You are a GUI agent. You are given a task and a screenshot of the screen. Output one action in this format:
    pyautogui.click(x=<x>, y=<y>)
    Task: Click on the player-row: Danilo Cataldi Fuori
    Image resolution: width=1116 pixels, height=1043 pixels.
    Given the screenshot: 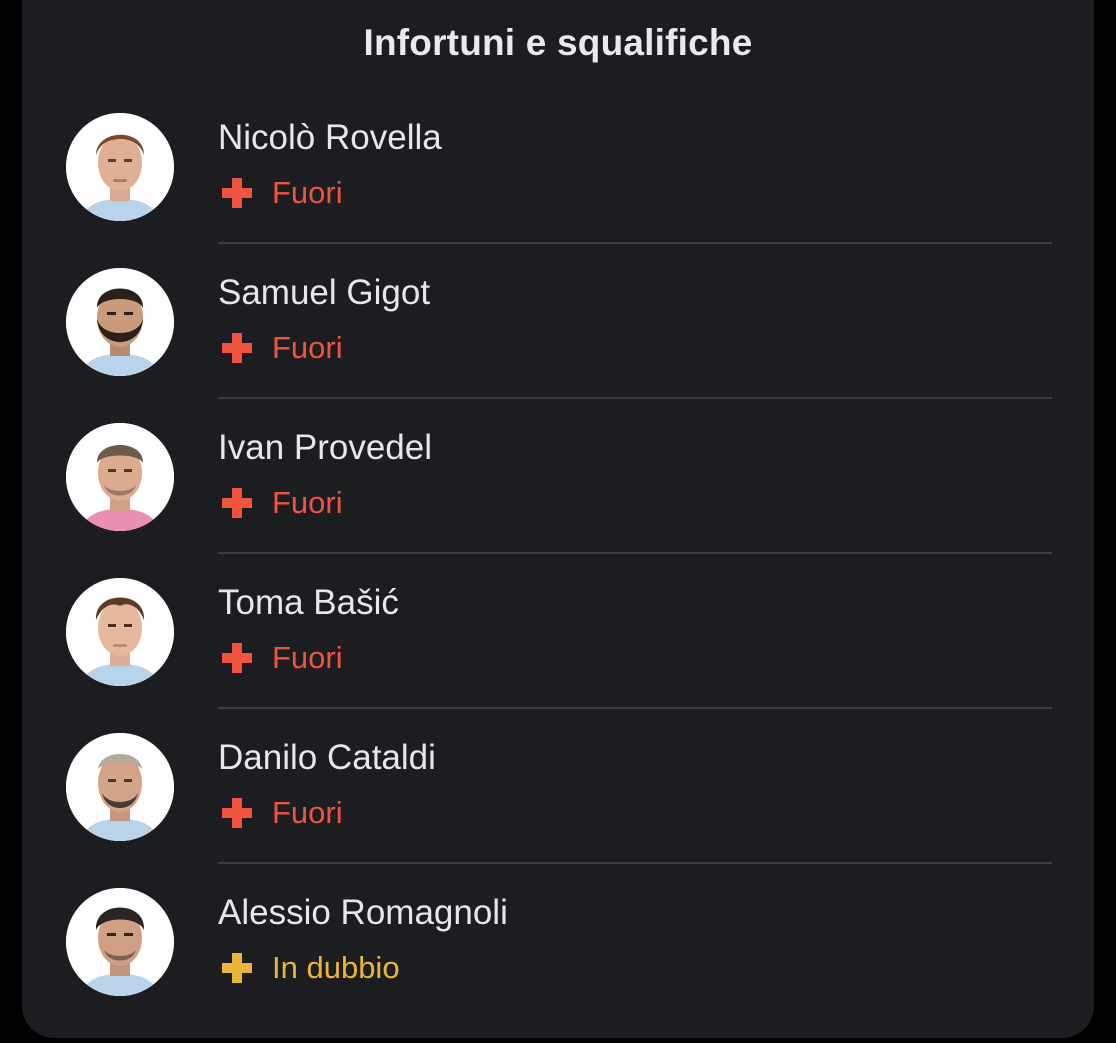 What is the action you would take?
    pyautogui.click(x=558, y=810)
    